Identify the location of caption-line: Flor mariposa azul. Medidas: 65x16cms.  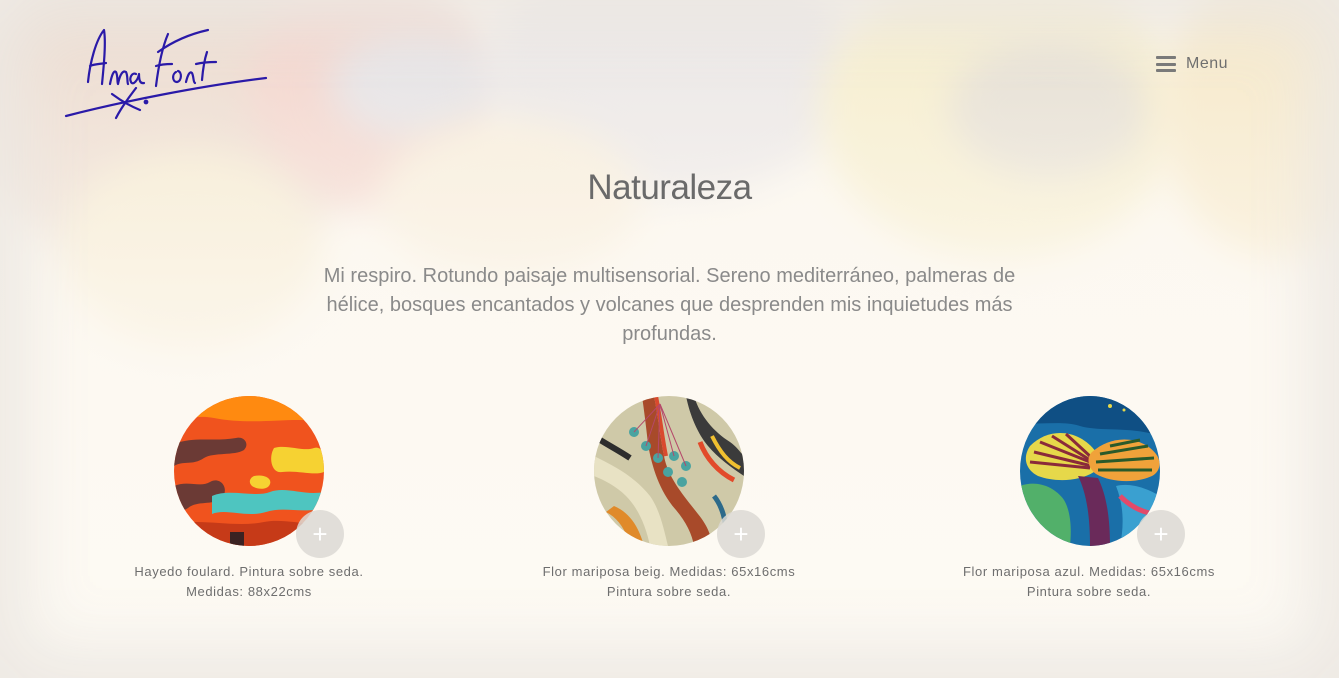
(1089, 571).